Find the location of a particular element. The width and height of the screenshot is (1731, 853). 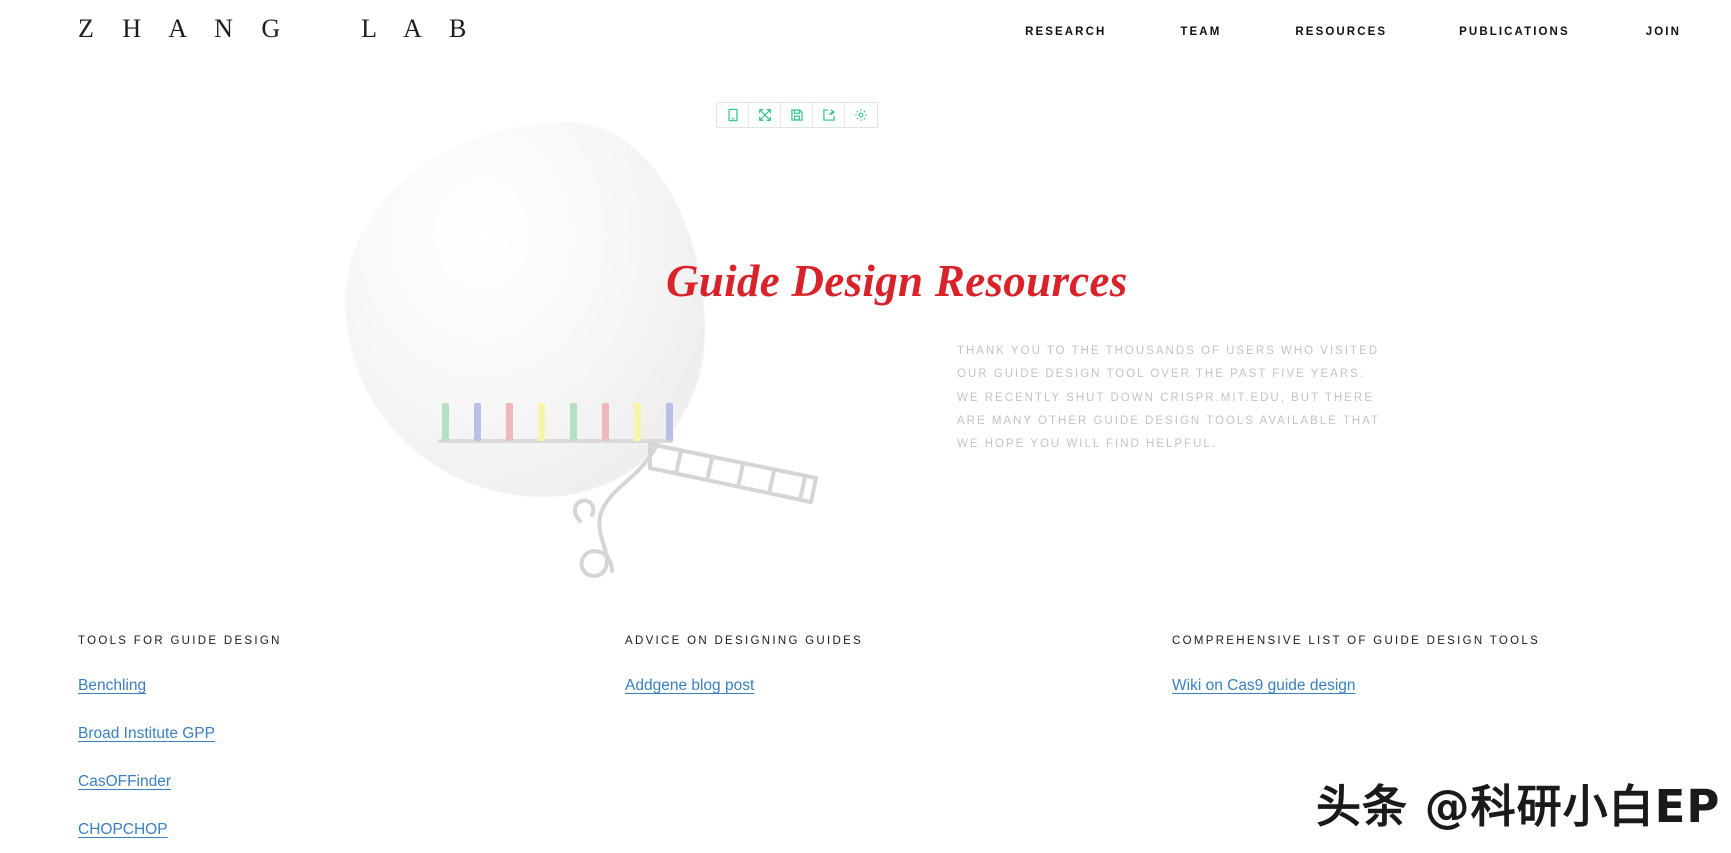

link-addgene-blog-post: Addgene blog post is located at coordinates (689, 686).